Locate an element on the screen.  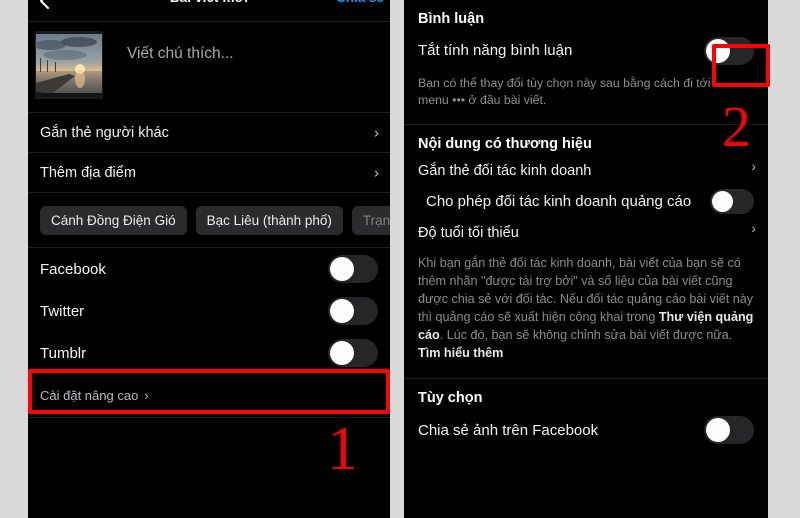
options-section-title: Tùy chọn is located at coordinates (450, 398).